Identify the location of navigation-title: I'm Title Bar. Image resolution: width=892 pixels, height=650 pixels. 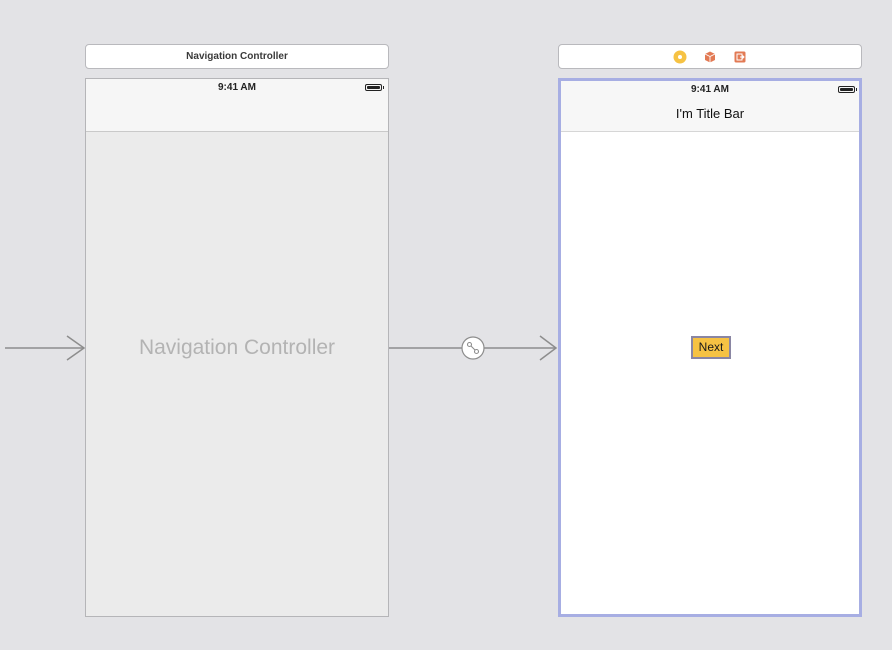
(710, 113).